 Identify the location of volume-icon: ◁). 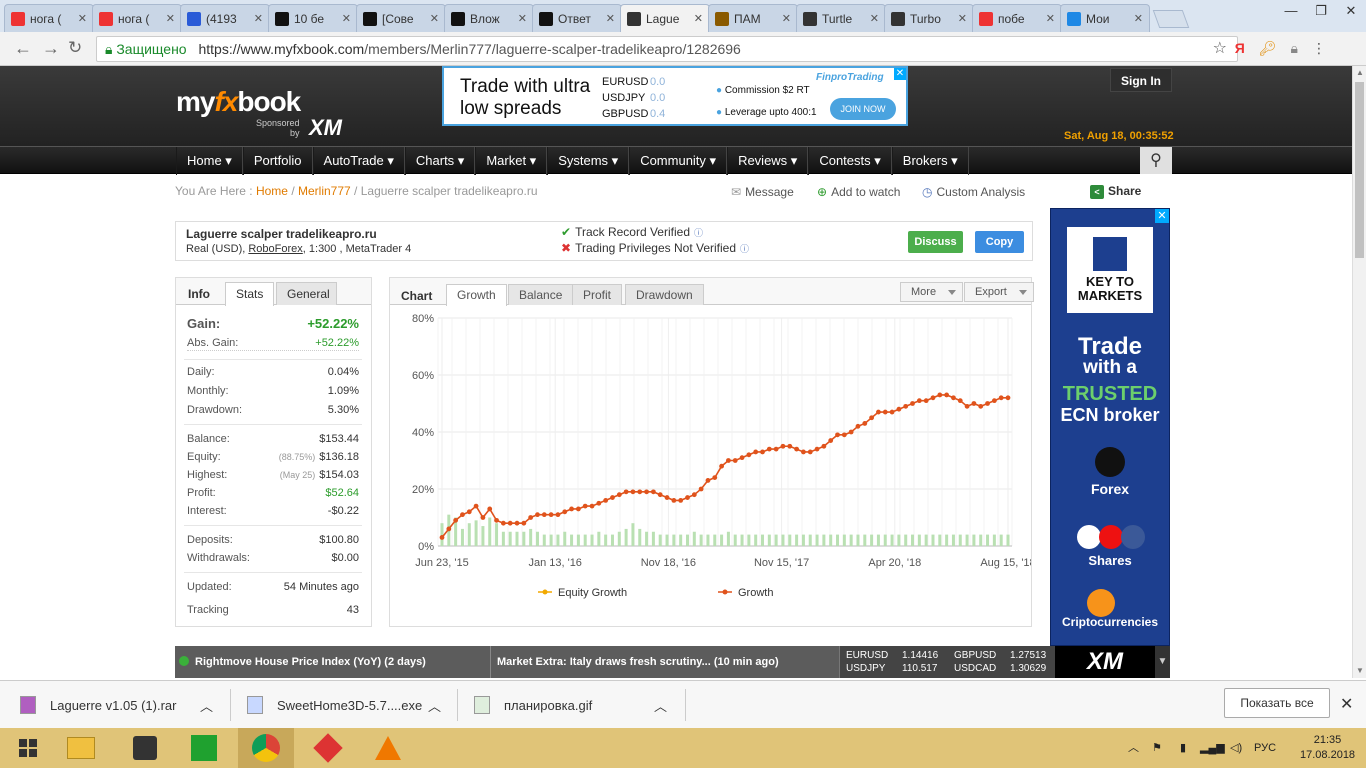
(1236, 748).